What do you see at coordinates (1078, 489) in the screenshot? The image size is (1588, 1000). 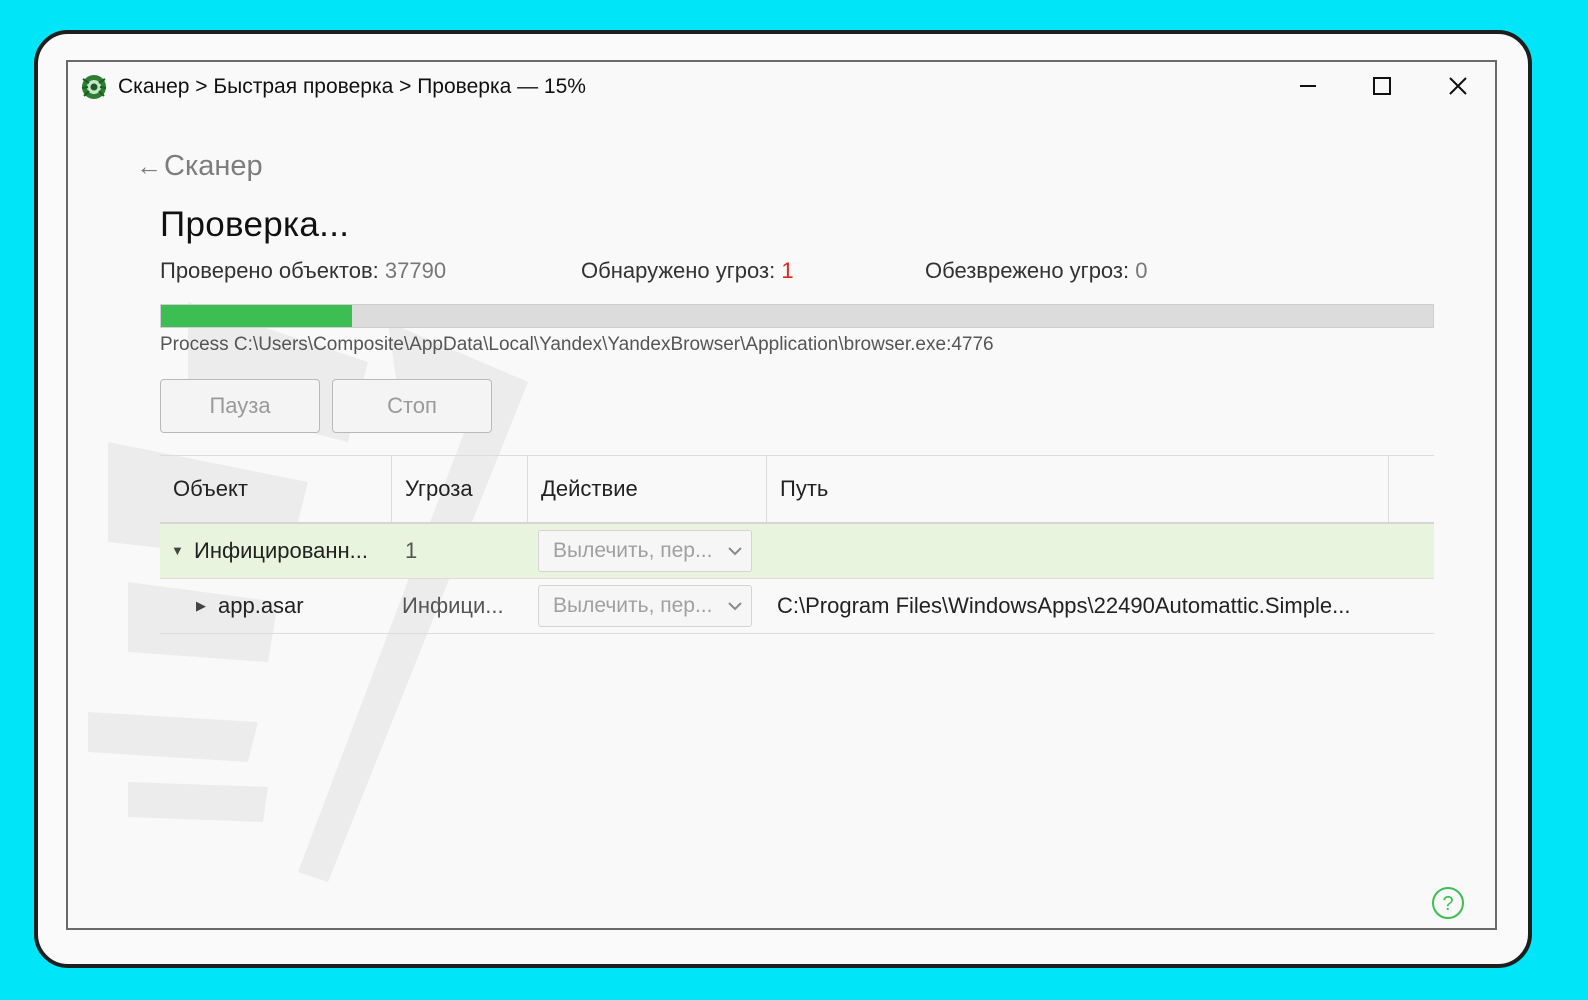 I see `column-header-path: Путь` at bounding box center [1078, 489].